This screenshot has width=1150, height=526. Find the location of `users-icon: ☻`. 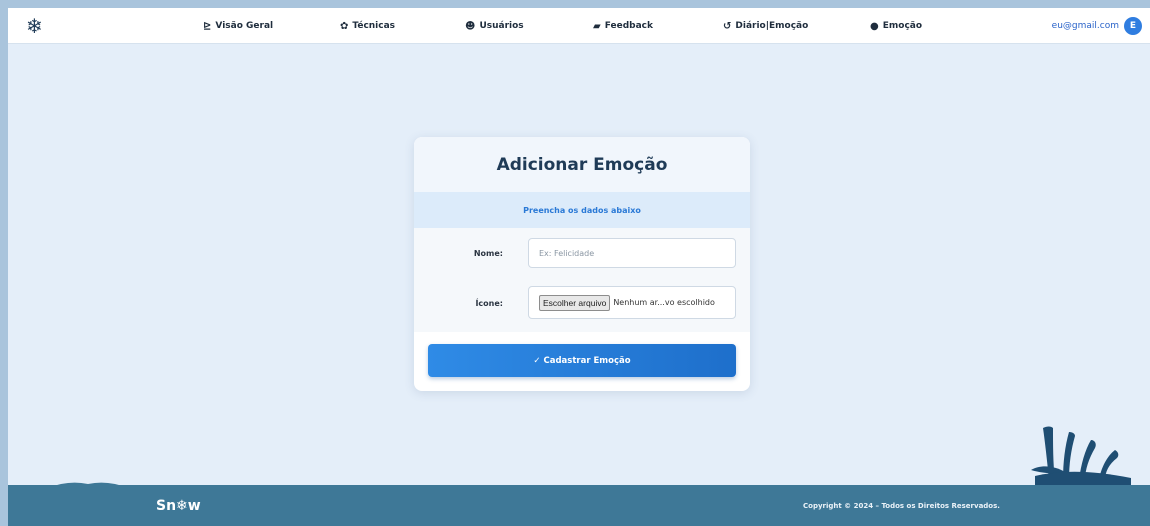

users-icon: ☻ is located at coordinates (470, 26).